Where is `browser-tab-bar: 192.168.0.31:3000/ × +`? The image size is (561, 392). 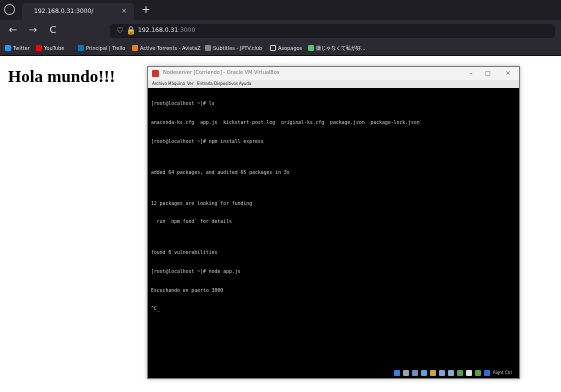
browser-tab-bar: 192.168.0.31:3000/ × + is located at coordinates (280, 10).